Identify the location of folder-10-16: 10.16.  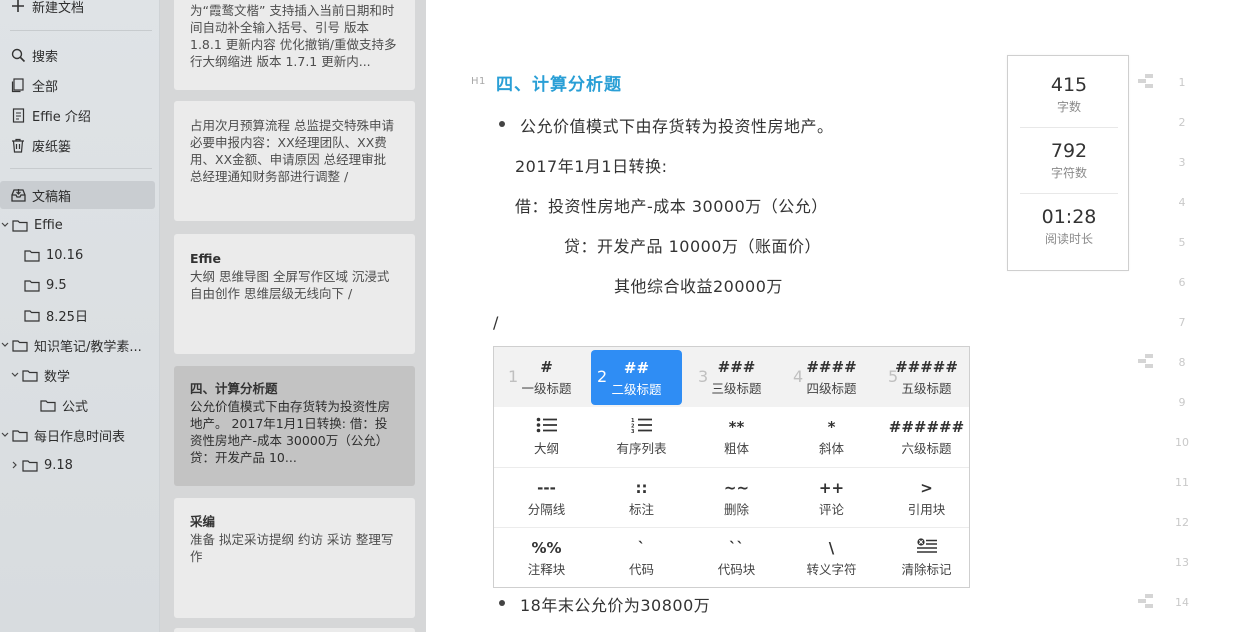
(80, 255).